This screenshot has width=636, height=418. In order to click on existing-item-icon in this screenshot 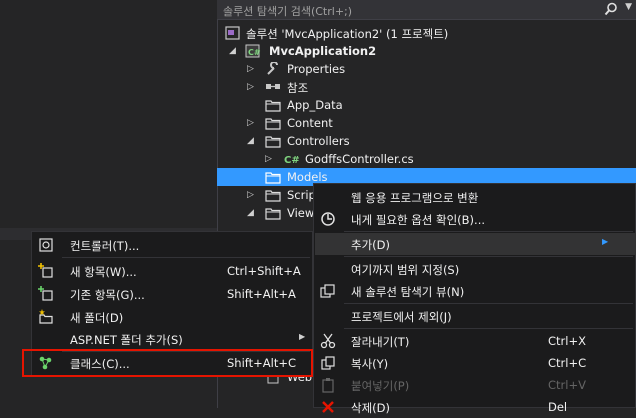, I will do `click(45, 293)`.